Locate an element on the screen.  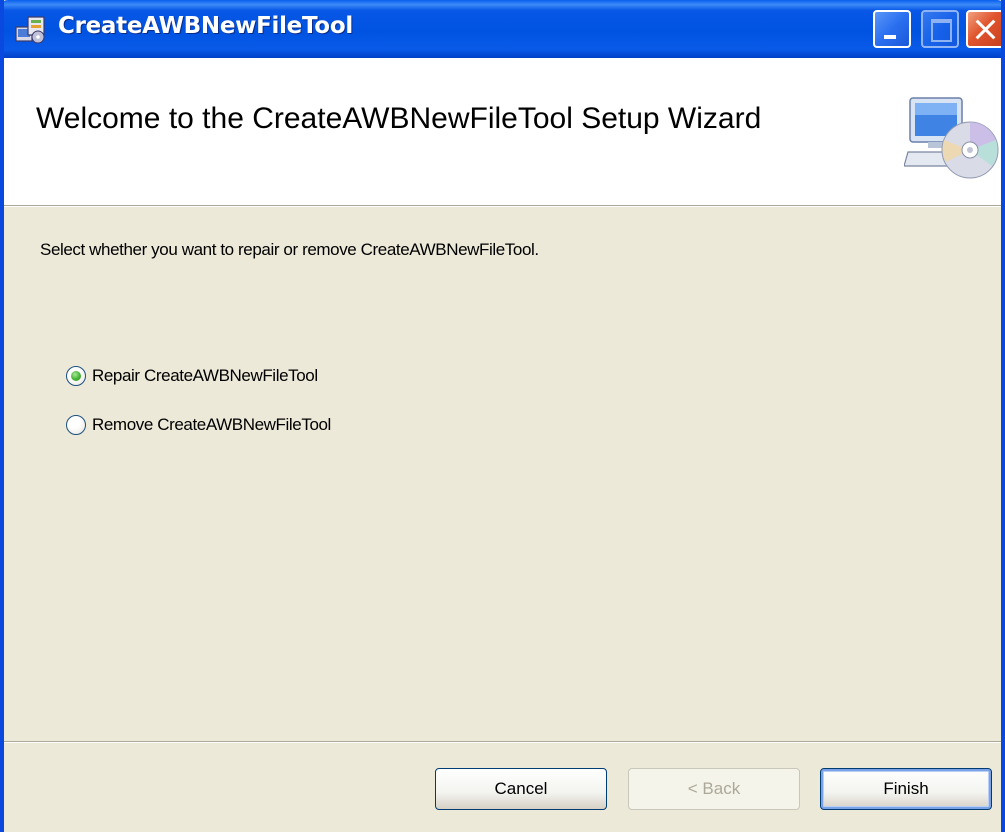
footer-divider is located at coordinates (502, 742).